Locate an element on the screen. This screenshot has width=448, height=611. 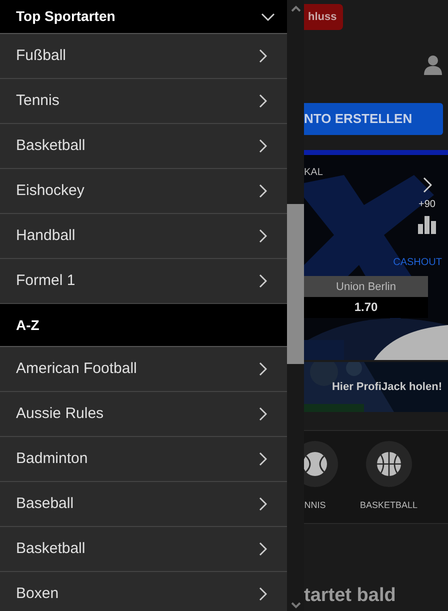
more-markets-count: +90 is located at coordinates (427, 204).